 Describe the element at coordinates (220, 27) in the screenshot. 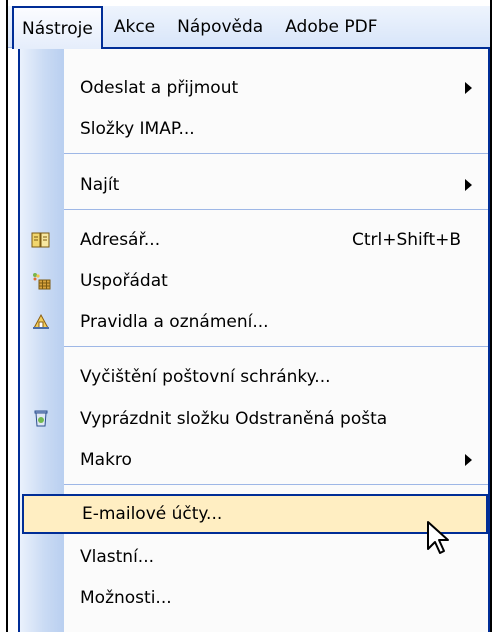

I see `menubar-item-napoveda: Nápověda` at that location.